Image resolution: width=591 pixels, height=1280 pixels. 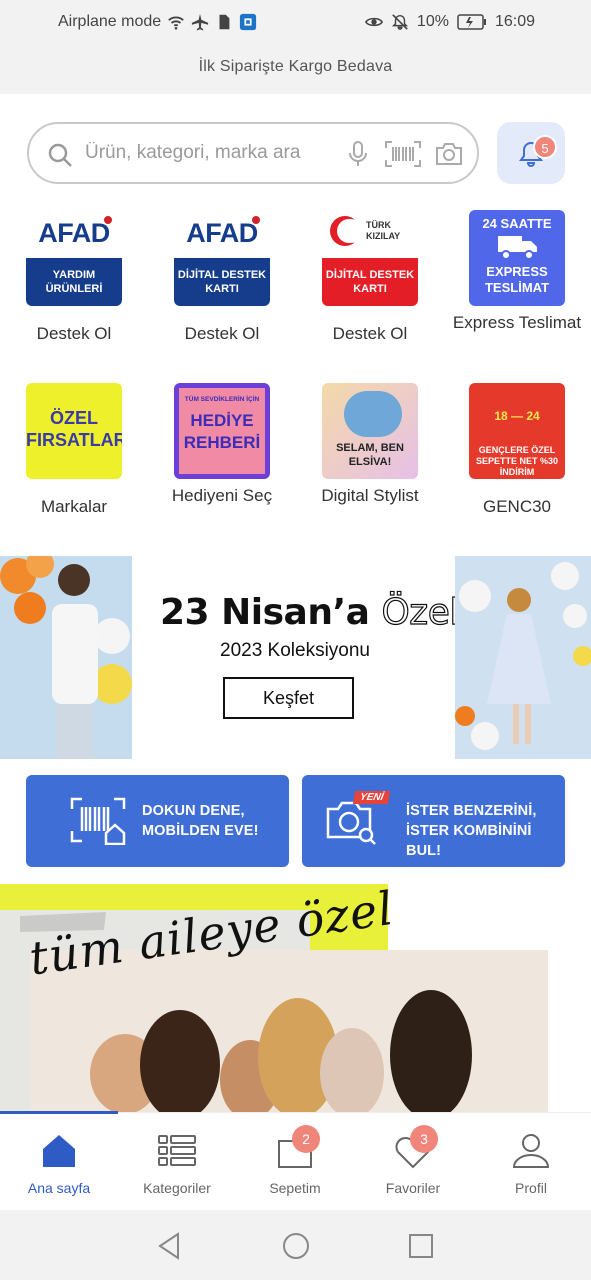 I want to click on banner-title: 23 Nisan’a Özel, so click(x=310, y=612).